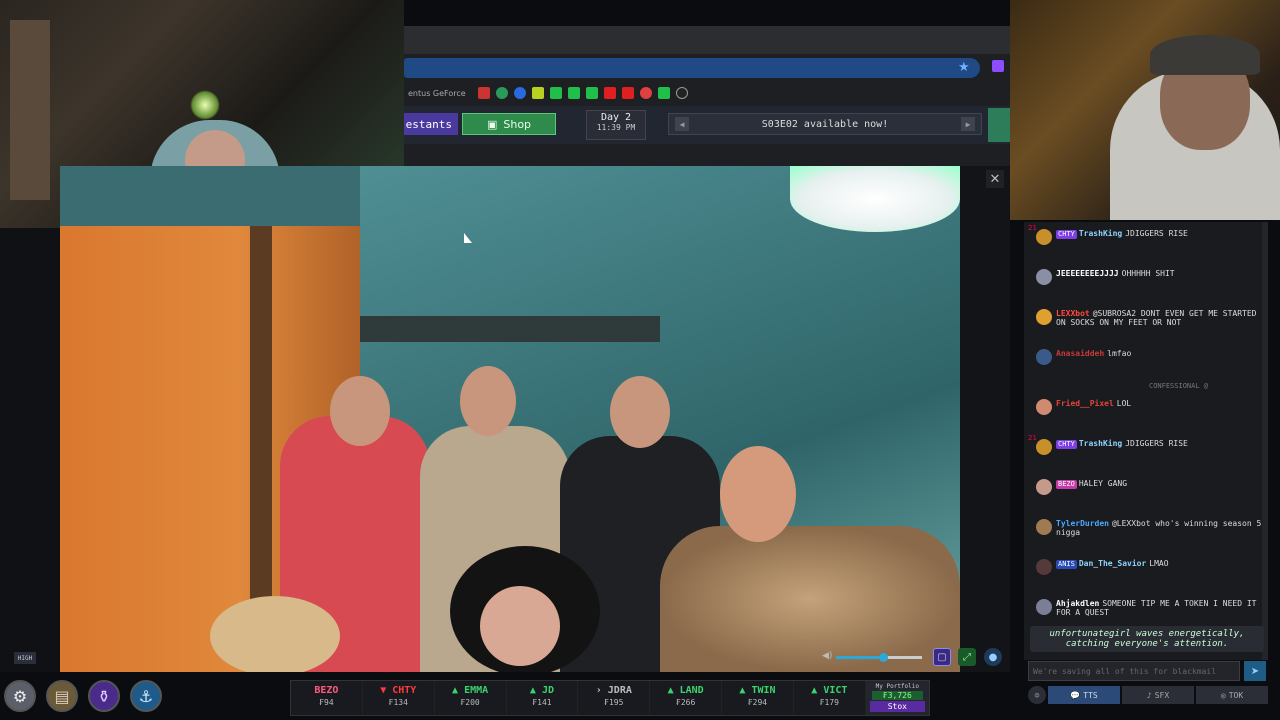  I want to click on ticker-name: BEZO, so click(326, 690).